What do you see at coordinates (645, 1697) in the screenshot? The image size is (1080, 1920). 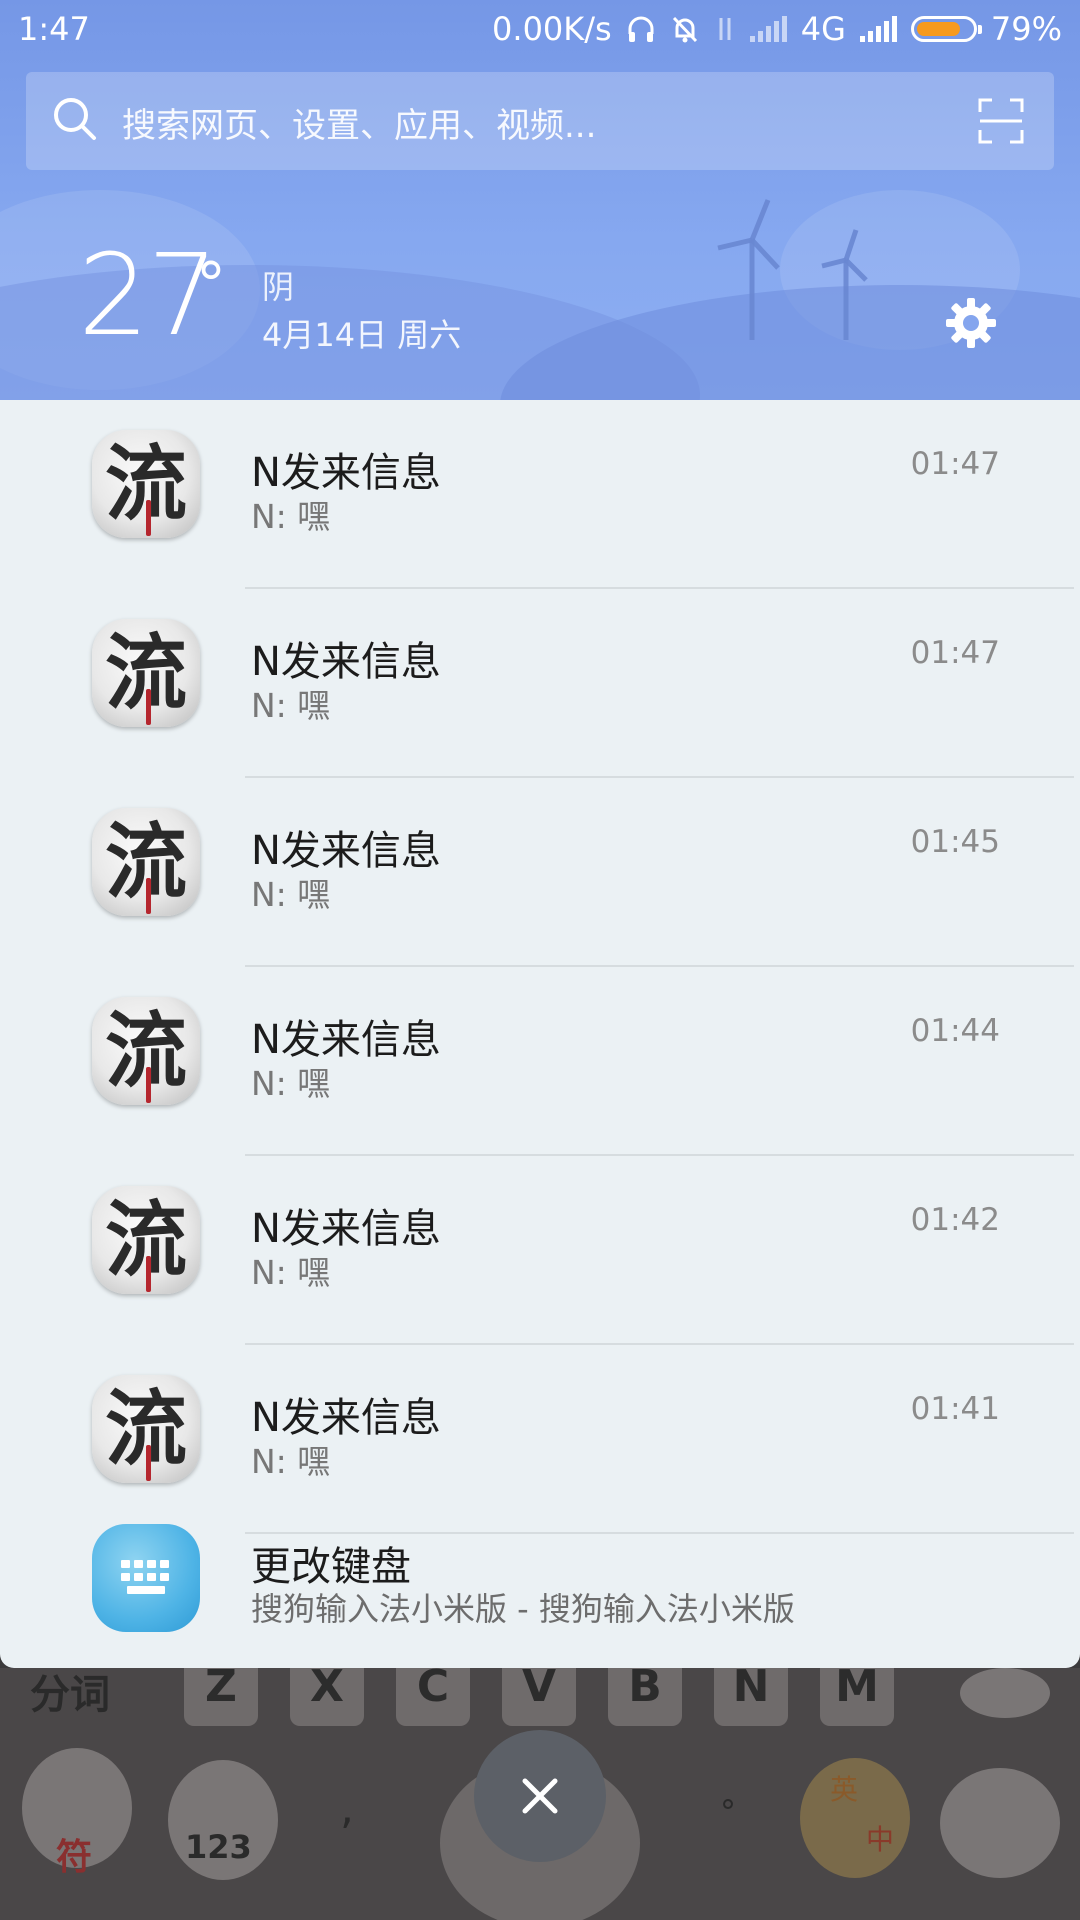 I see `keyboard-key: B` at bounding box center [645, 1697].